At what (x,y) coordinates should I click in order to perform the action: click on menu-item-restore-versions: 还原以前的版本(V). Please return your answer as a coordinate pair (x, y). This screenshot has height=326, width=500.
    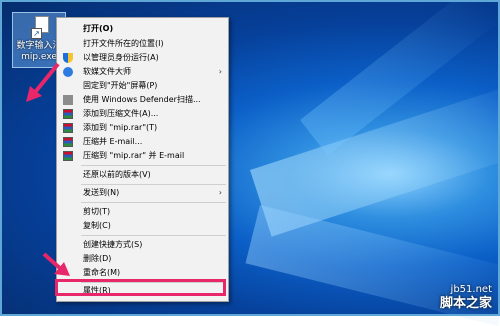
    Looking at the image, I should click on (142, 175).